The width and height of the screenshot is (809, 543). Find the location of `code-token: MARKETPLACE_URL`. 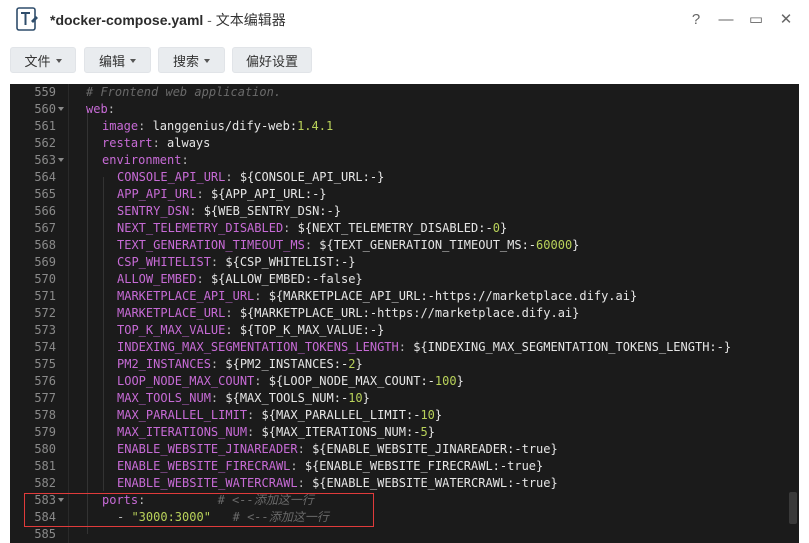

code-token: MARKETPLACE_URL is located at coordinates (171, 313).